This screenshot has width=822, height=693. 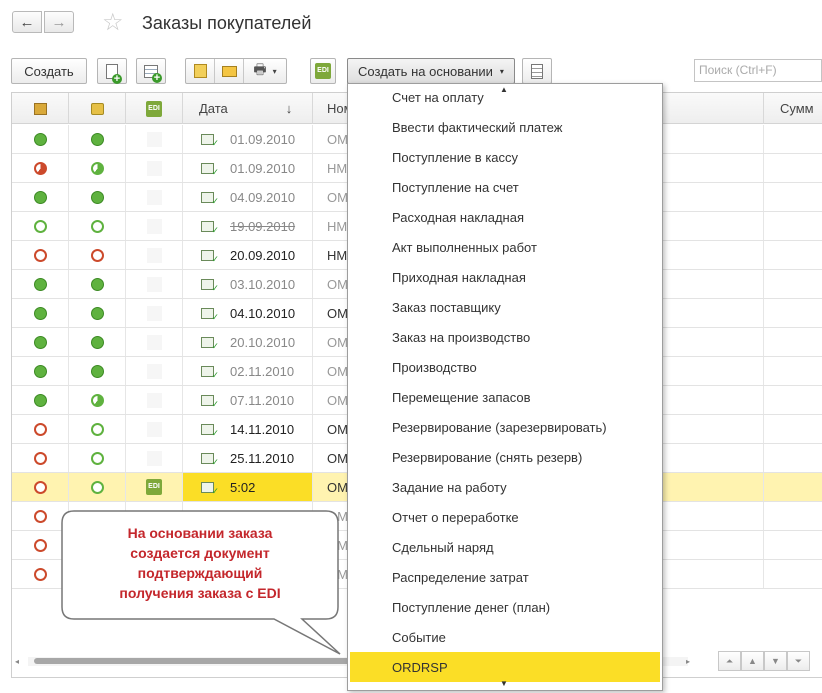 What do you see at coordinates (688, 661) in the screenshot?
I see `scroll-right-icon: ▸` at bounding box center [688, 661].